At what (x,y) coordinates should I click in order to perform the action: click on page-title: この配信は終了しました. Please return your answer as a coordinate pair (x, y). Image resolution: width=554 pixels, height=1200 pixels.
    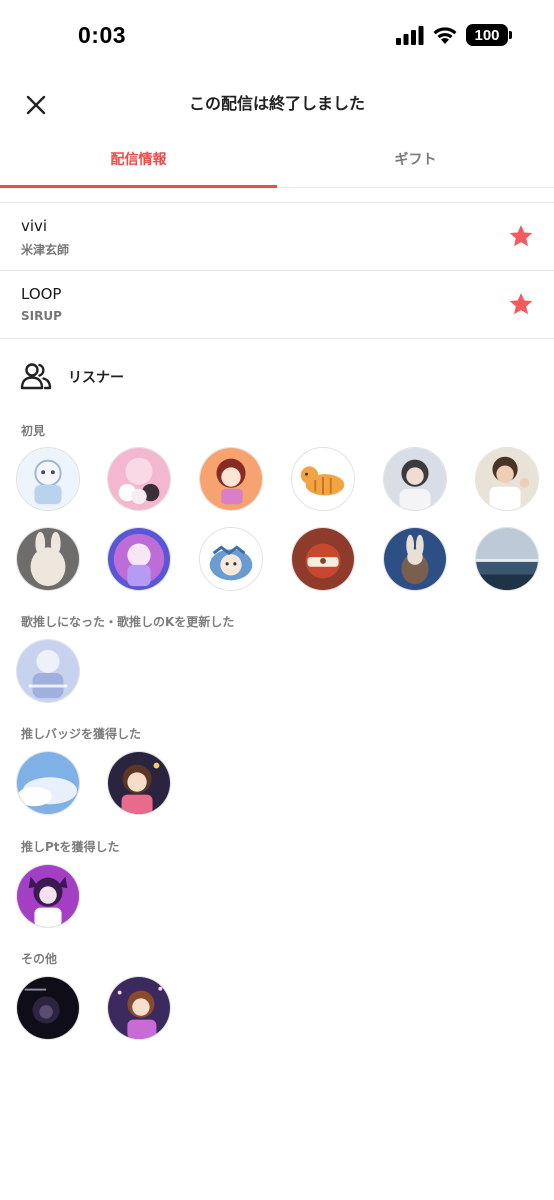
    Looking at the image, I should click on (276, 103).